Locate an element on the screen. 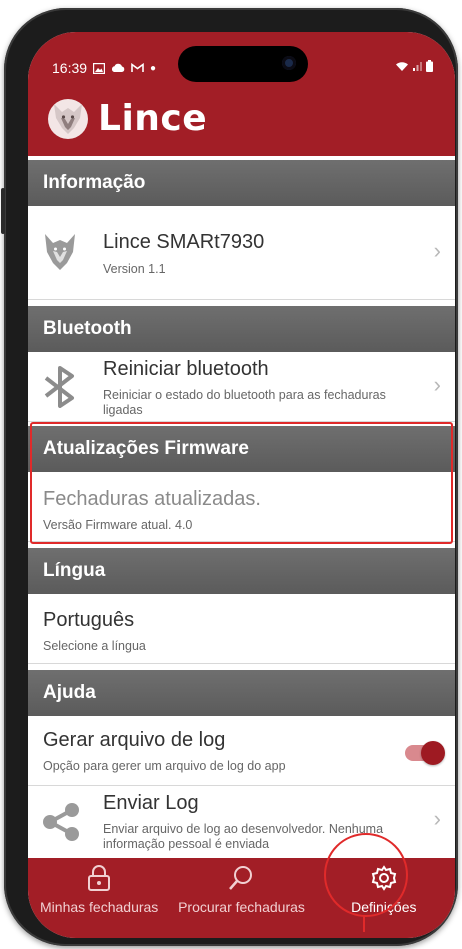 Image resolution: width=462 pixels, height=949 pixels. device-name: Lince SMARt7930 is located at coordinates (184, 242).